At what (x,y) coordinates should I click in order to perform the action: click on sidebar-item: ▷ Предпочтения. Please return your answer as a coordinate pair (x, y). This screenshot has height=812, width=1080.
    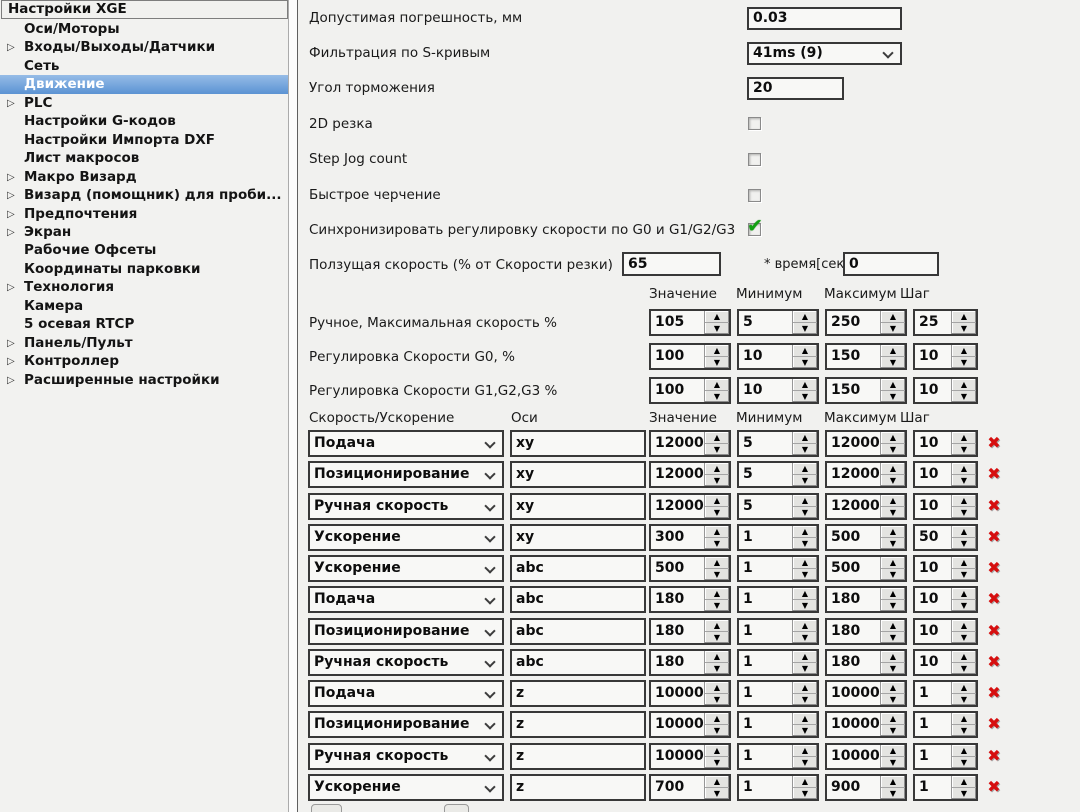
    Looking at the image, I should click on (144, 214).